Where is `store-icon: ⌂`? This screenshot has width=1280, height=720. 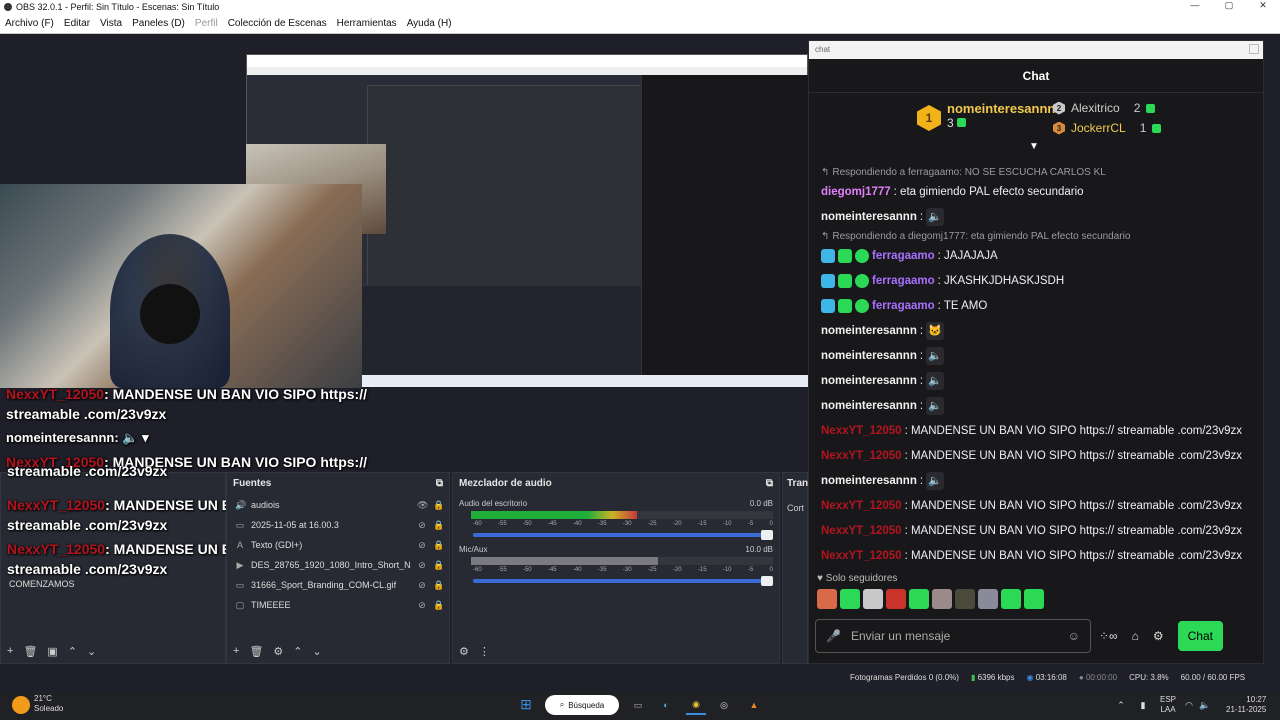 store-icon: ⌂ is located at coordinates (1135, 636).